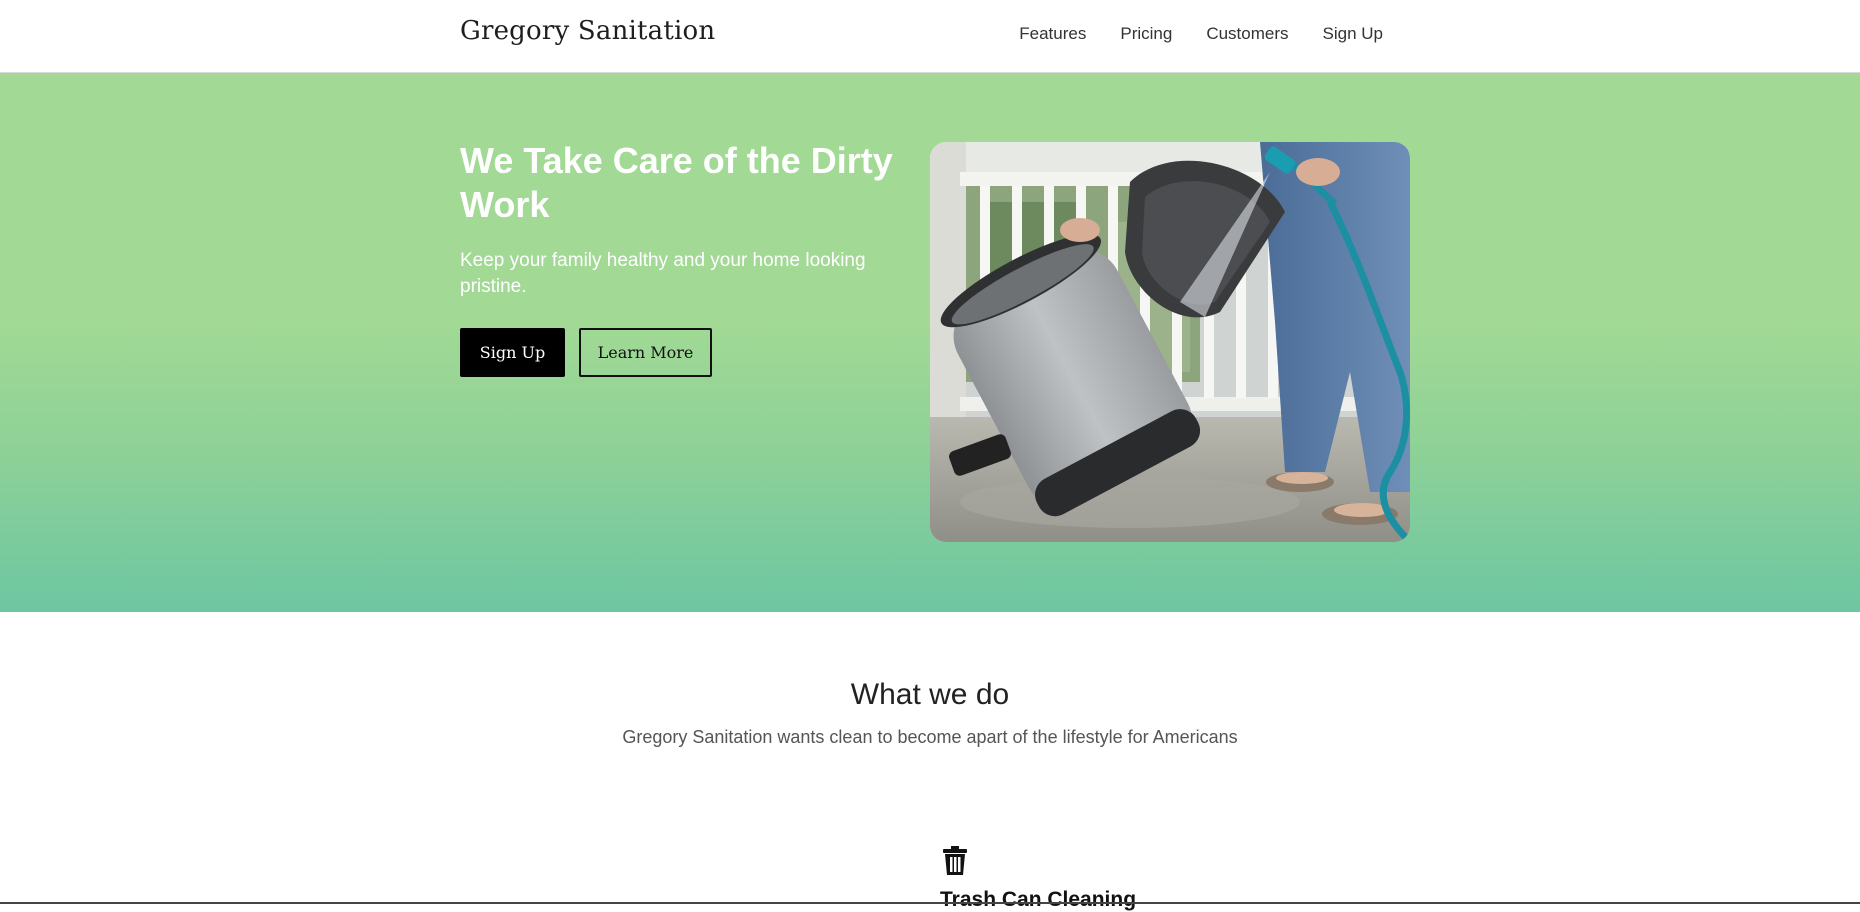  I want to click on nav-link-features: Features, so click(1052, 34).